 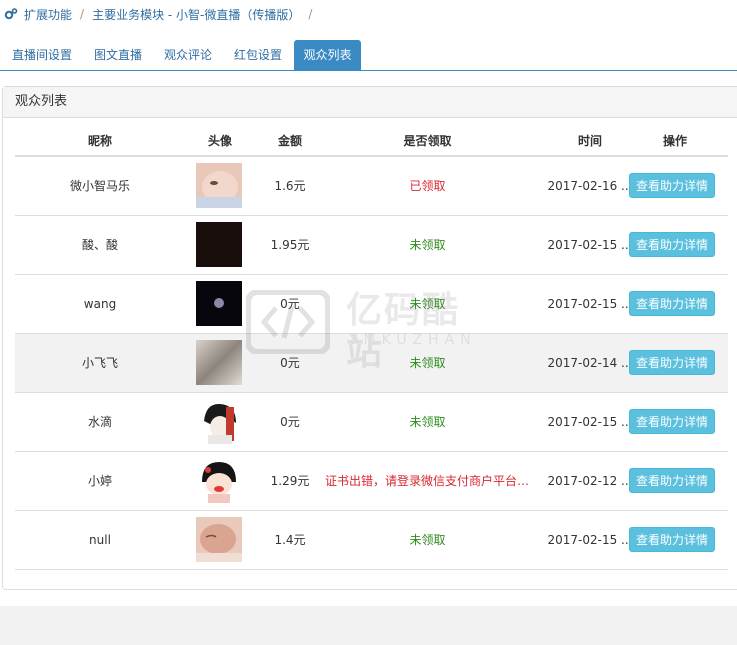 What do you see at coordinates (290, 540) in the screenshot?
I see `amount-cell: 1.4元` at bounding box center [290, 540].